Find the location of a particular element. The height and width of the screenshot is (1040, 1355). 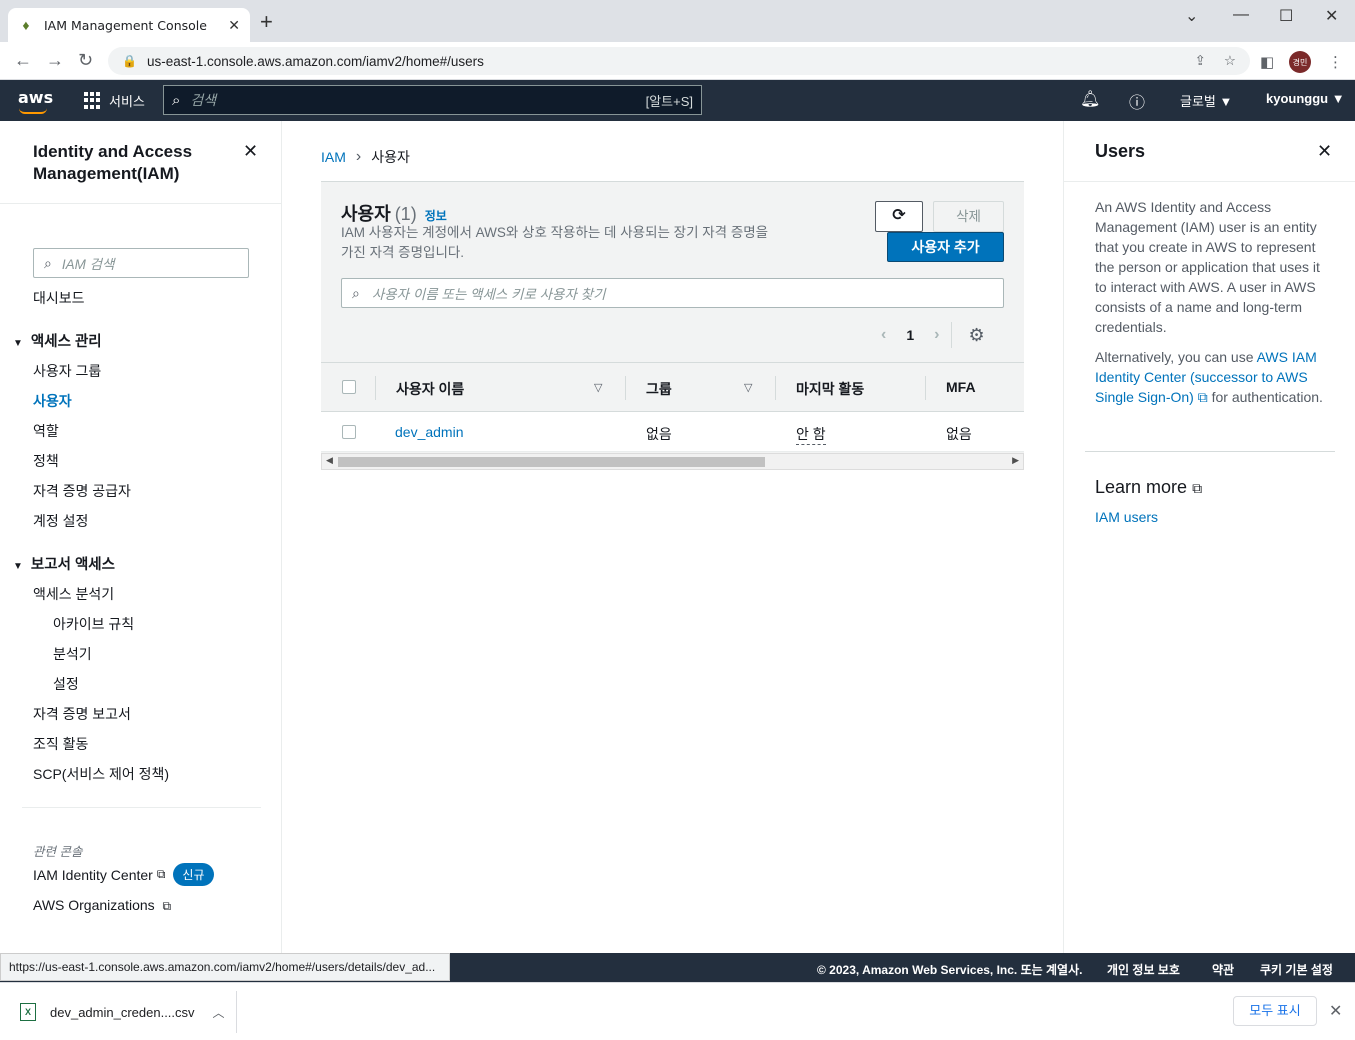

close-sidebar-icon: ✕ is located at coordinates (250, 151).